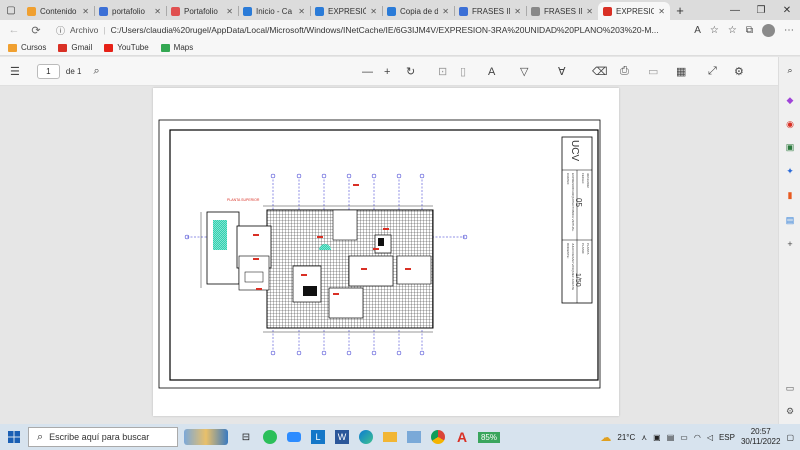  I want to click on bookmark-label: Gmail, so click(82, 47).